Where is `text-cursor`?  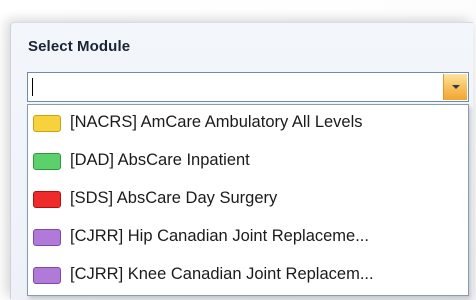 text-cursor is located at coordinates (32, 87).